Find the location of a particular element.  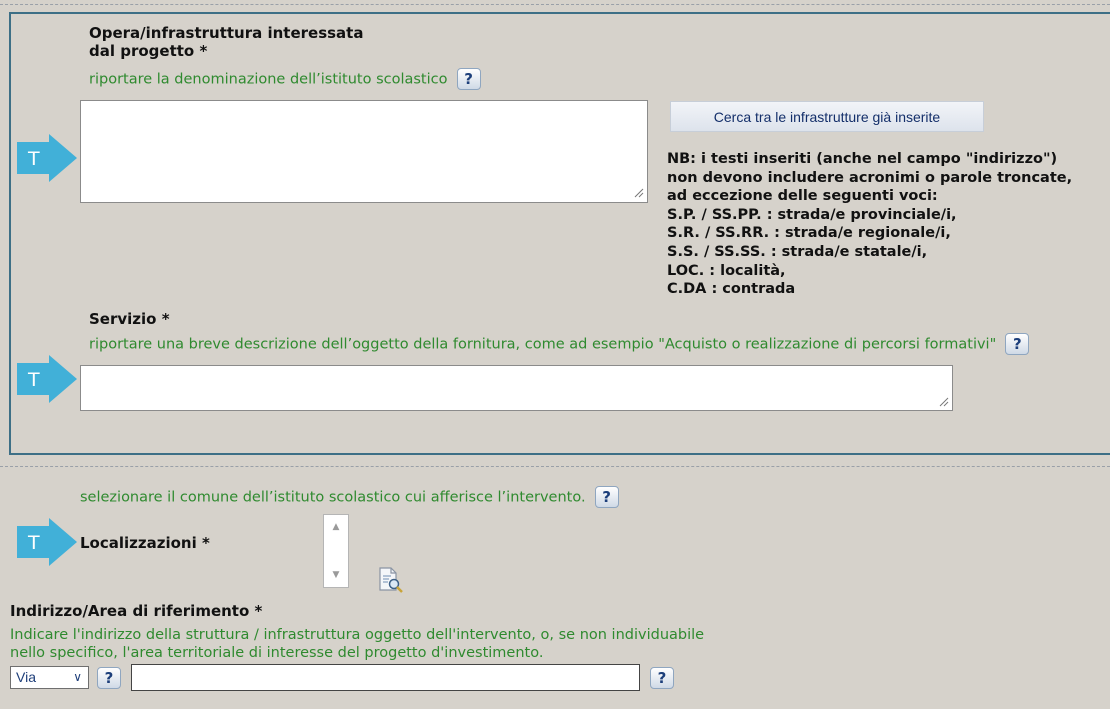

nb-line: LOC. : località, is located at coordinates (726, 270).